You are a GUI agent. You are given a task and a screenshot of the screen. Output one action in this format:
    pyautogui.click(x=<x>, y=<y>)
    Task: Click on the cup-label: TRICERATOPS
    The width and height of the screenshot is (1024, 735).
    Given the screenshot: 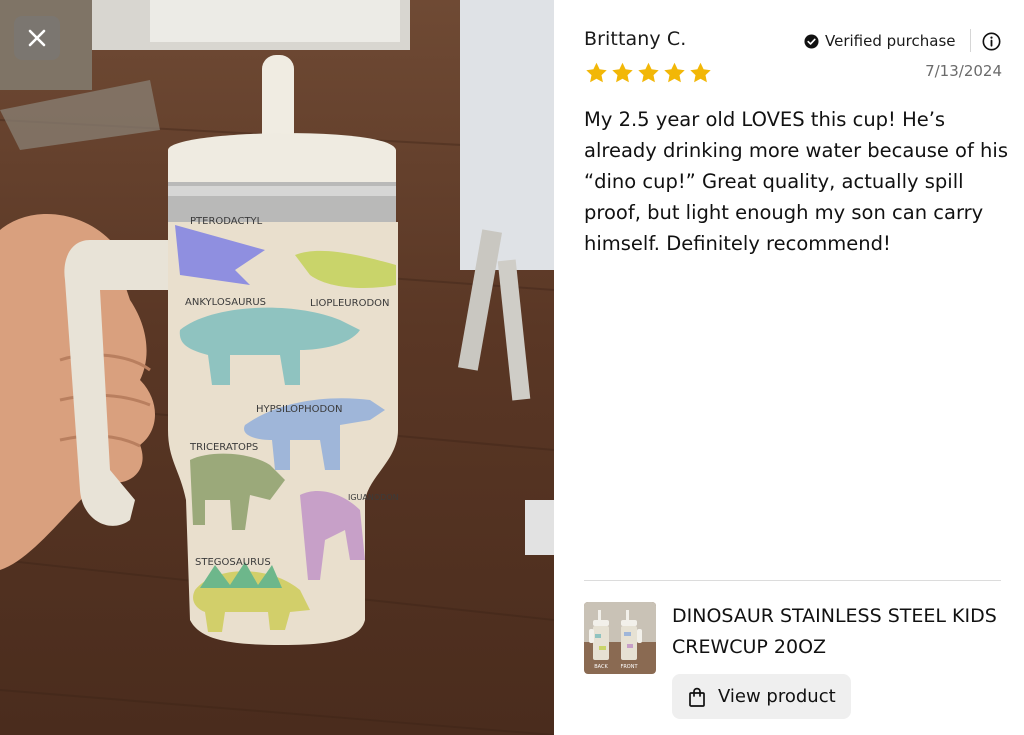 What is the action you would take?
    pyautogui.click(x=223, y=447)
    